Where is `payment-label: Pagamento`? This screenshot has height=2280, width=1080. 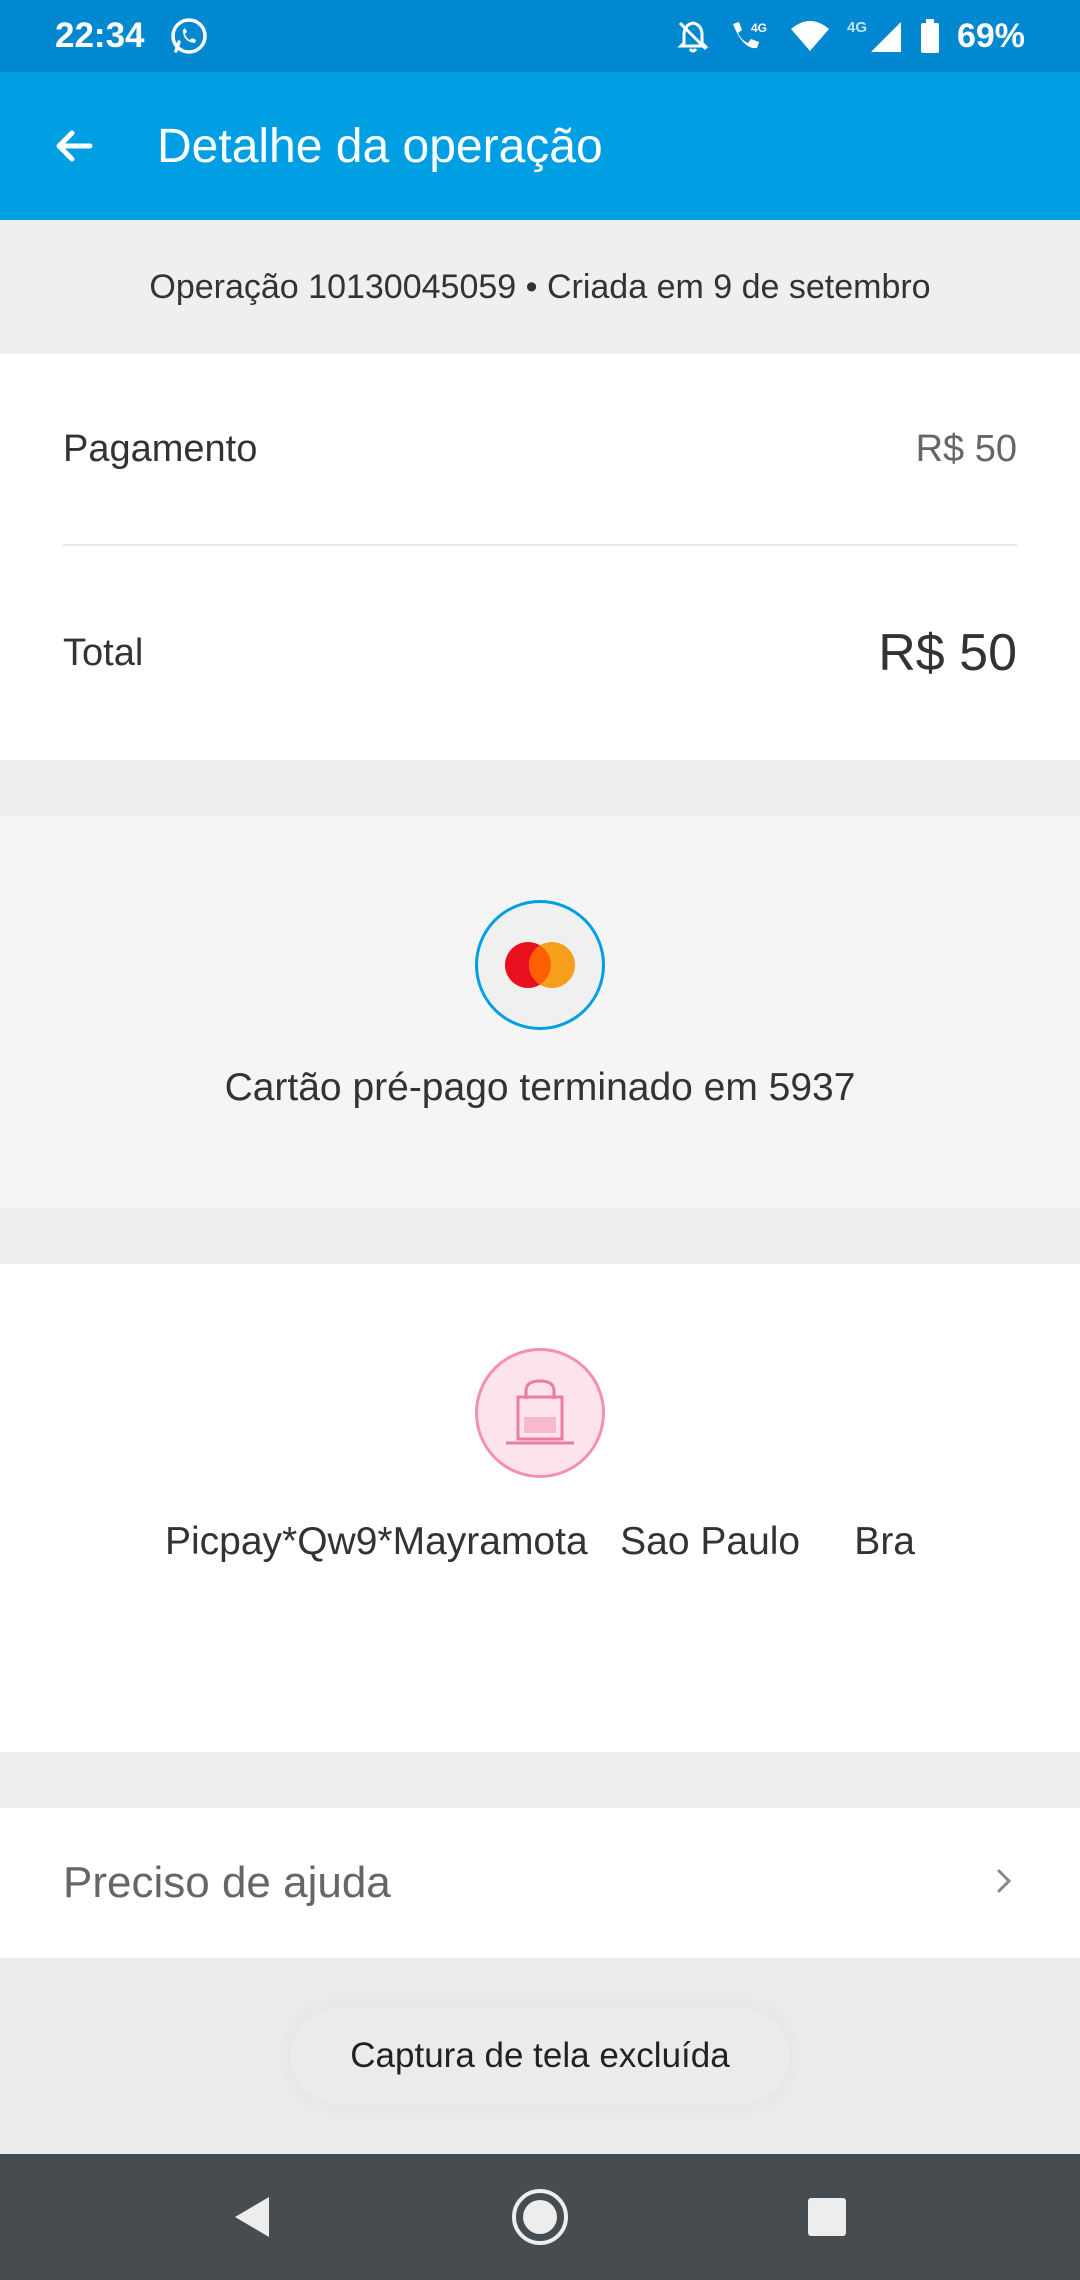 payment-label: Pagamento is located at coordinates (160, 448).